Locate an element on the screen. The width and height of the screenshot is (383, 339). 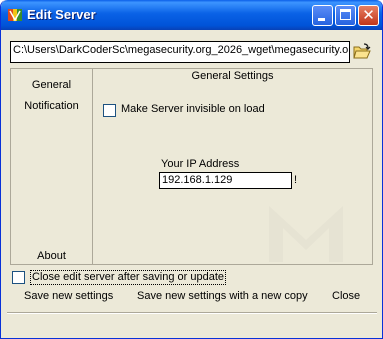
m-watermark-logo is located at coordinates (306, 234).